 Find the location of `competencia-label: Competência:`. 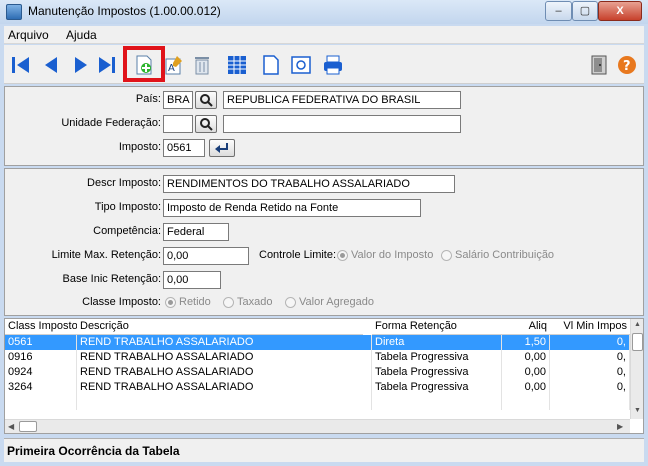

competencia-label: Competência: is located at coordinates (127, 231).